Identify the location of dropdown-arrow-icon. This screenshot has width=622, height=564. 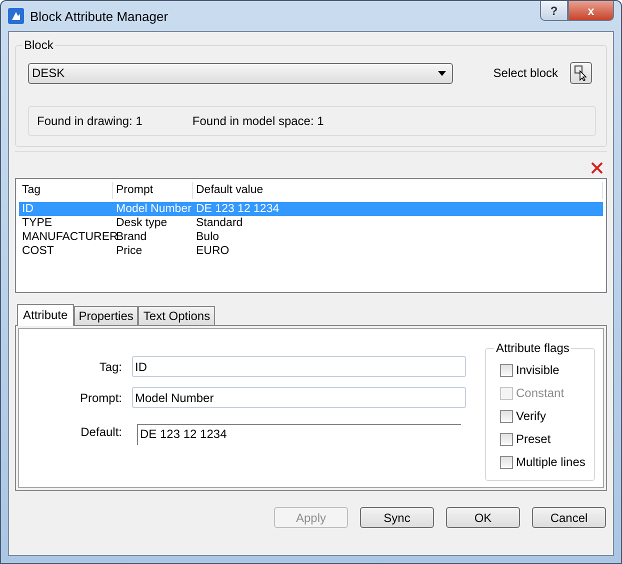
(442, 73).